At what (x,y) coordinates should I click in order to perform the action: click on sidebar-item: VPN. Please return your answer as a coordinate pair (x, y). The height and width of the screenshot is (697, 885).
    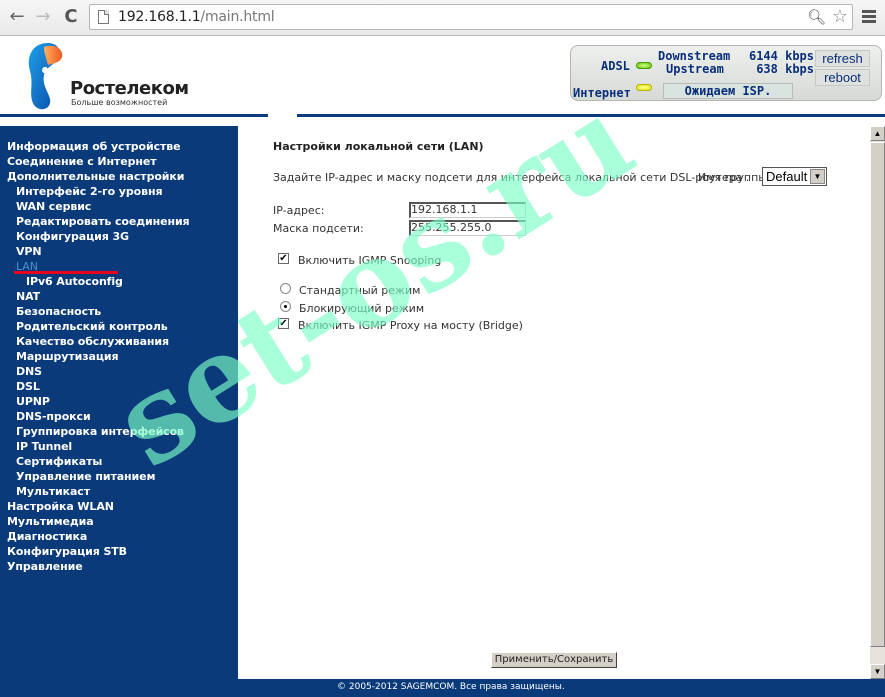
    Looking at the image, I should click on (29, 251).